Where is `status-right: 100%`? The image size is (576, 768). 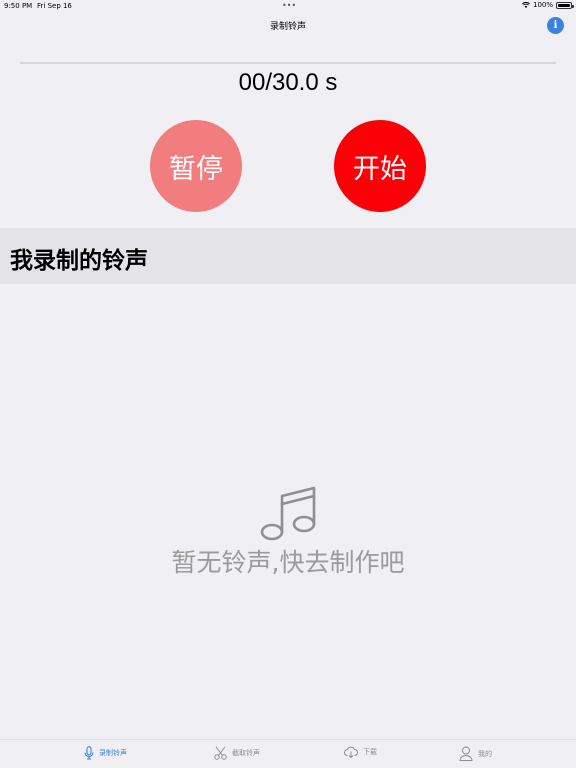 status-right: 100% is located at coordinates (547, 5).